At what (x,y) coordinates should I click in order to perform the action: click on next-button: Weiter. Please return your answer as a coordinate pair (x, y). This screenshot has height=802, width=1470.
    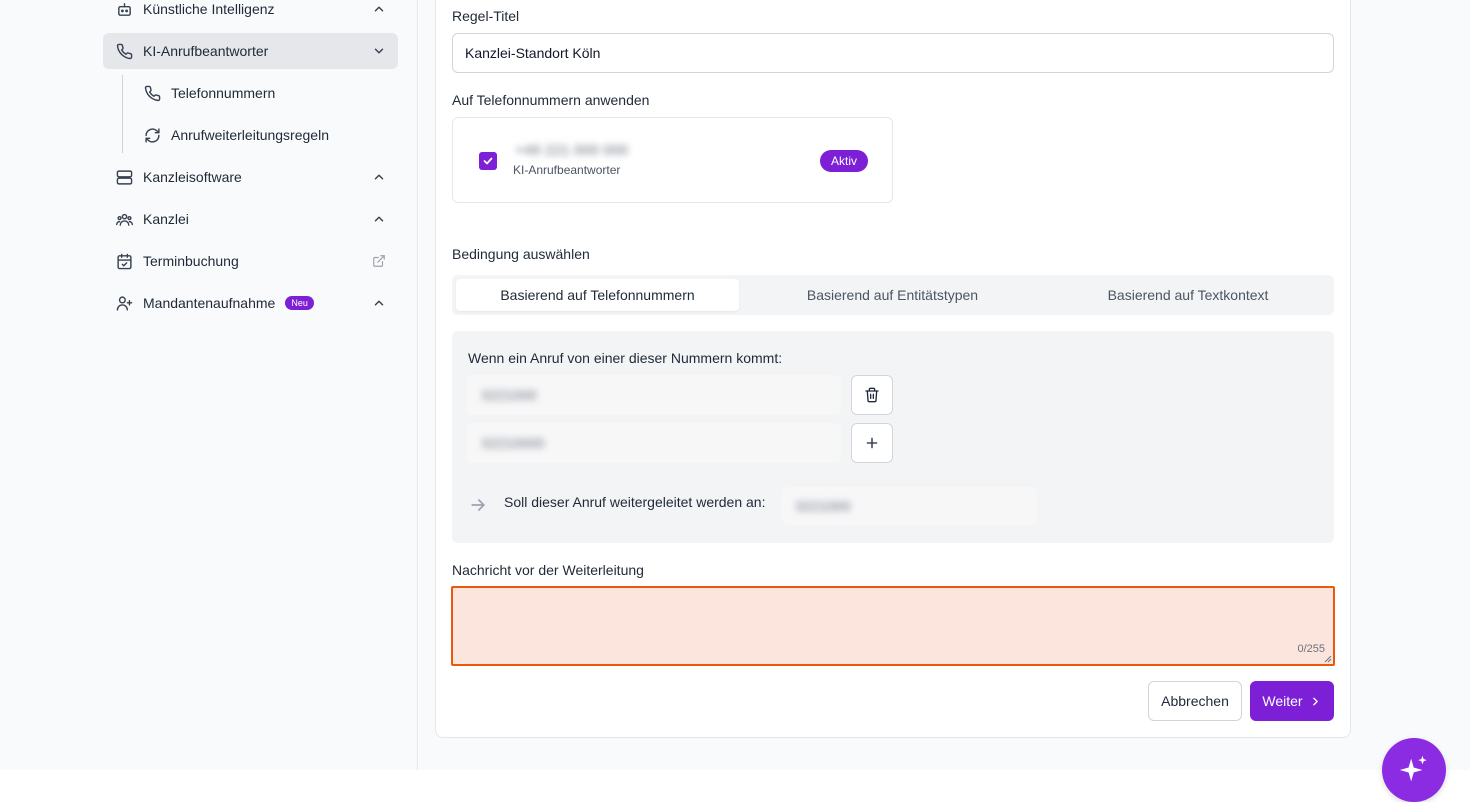
    Looking at the image, I should click on (1292, 701).